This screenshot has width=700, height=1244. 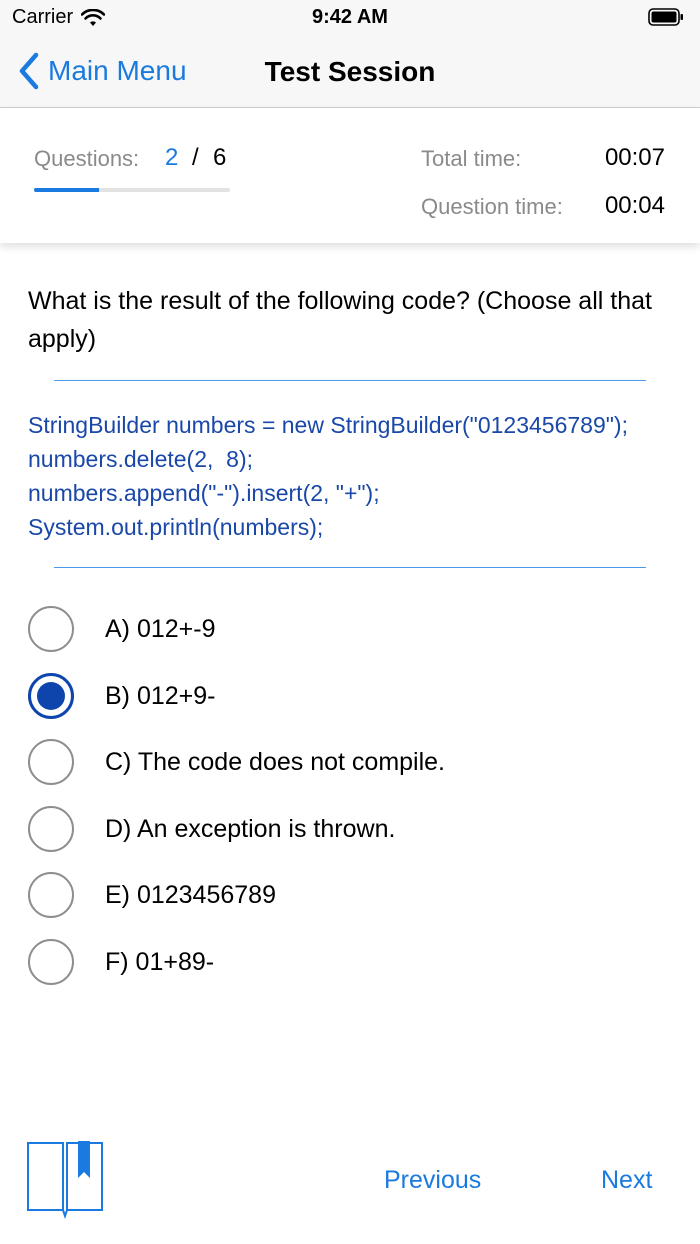 What do you see at coordinates (350, 567) in the screenshot?
I see `code-divider-bottom` at bounding box center [350, 567].